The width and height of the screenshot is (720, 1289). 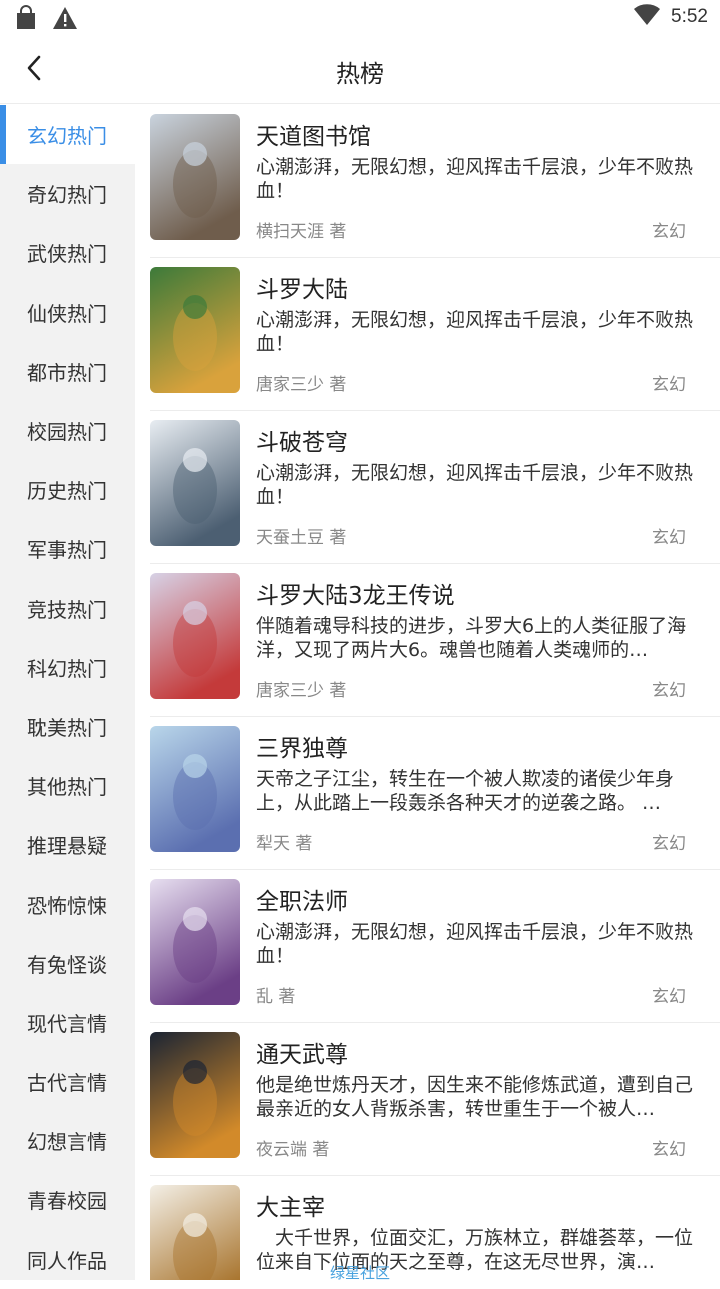 I want to click on sidebar-item-6: 历史热门, so click(x=67, y=489).